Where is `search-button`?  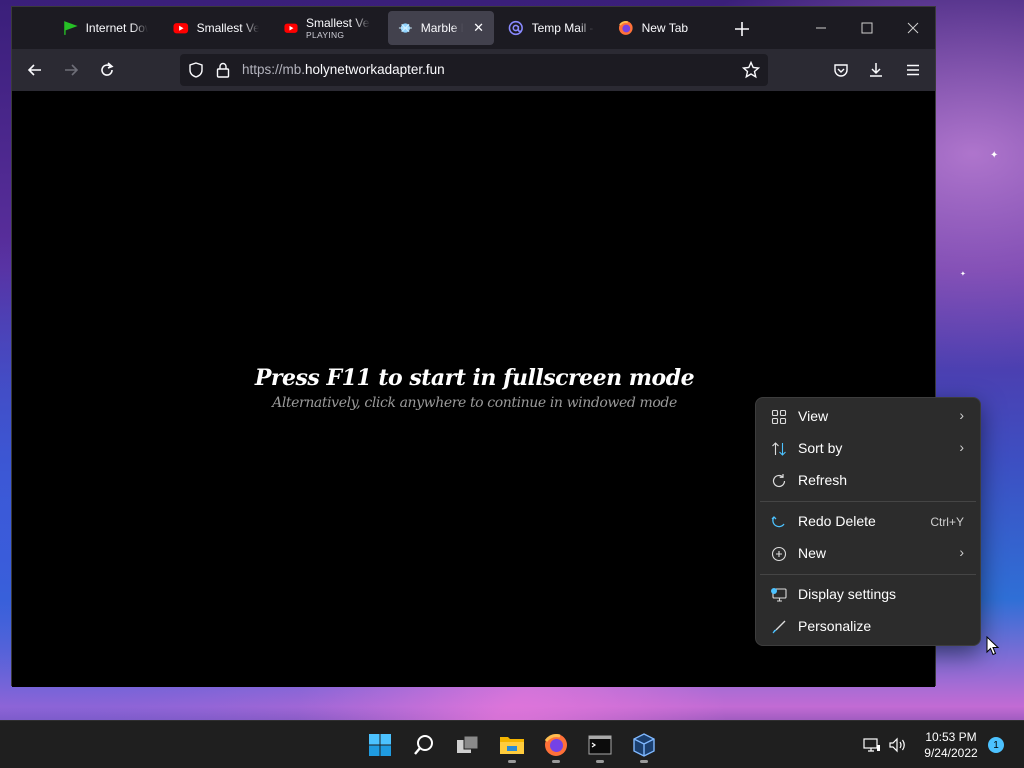 search-button is located at coordinates (424, 745).